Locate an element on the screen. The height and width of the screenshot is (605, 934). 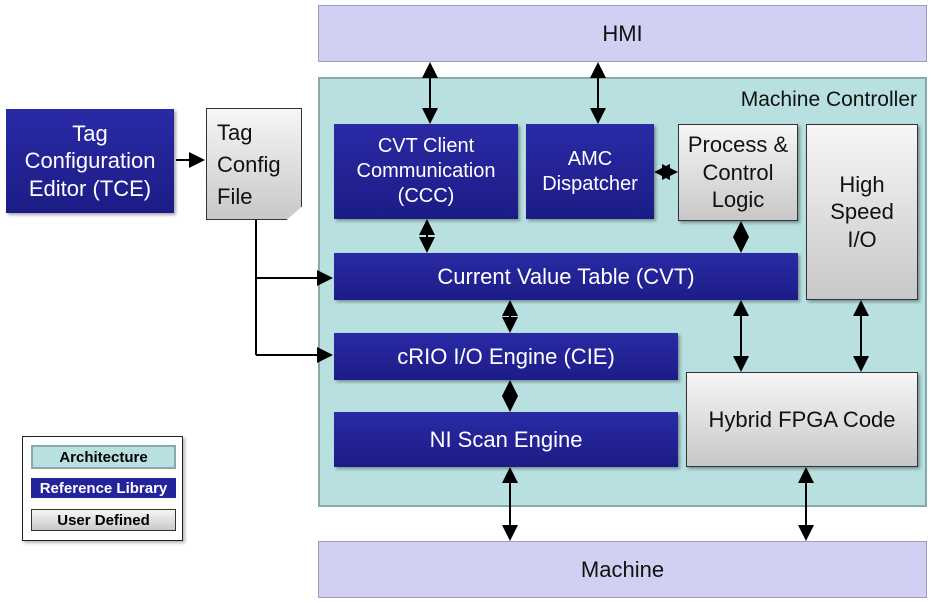
legend-architecture: Architecture is located at coordinates (103, 457).